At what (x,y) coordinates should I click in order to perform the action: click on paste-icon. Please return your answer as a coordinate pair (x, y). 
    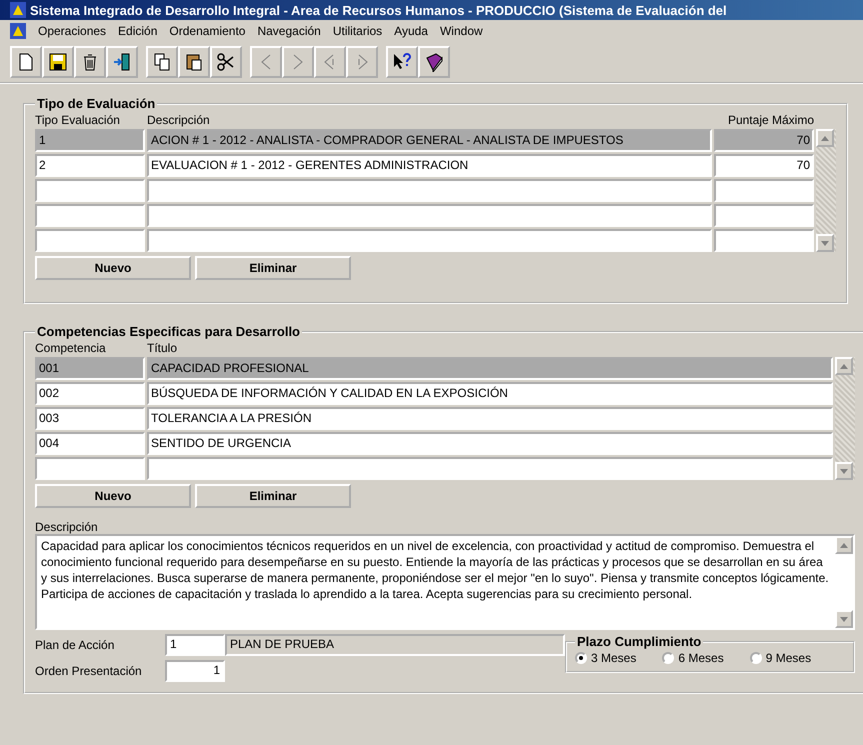
    Looking at the image, I should click on (194, 62).